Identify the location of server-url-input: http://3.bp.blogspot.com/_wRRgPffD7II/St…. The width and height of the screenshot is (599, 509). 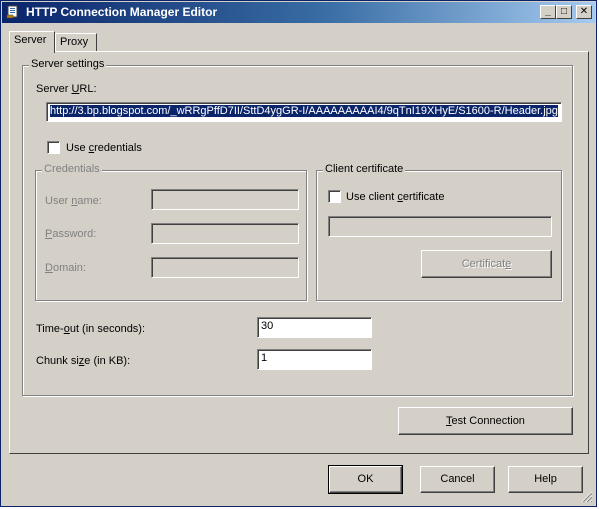
(304, 112).